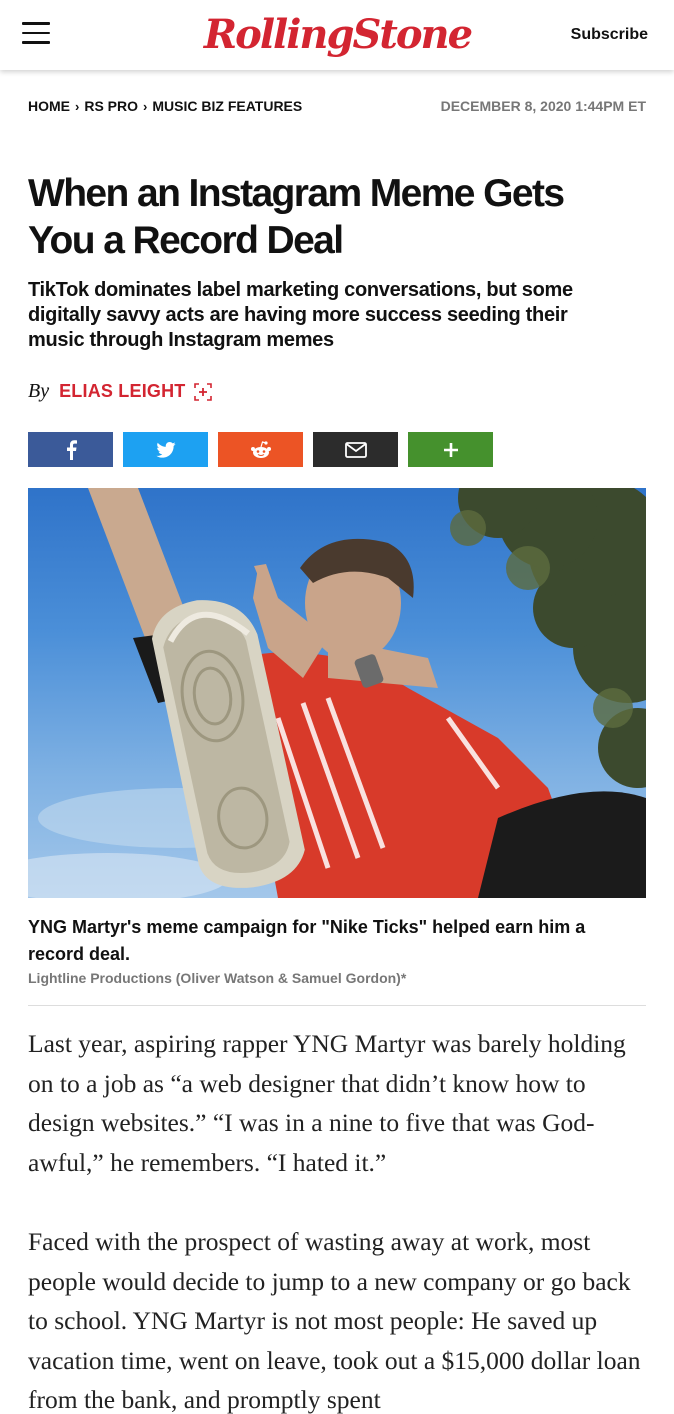 This screenshot has width=674, height=1414. I want to click on share-more-button, so click(450, 449).